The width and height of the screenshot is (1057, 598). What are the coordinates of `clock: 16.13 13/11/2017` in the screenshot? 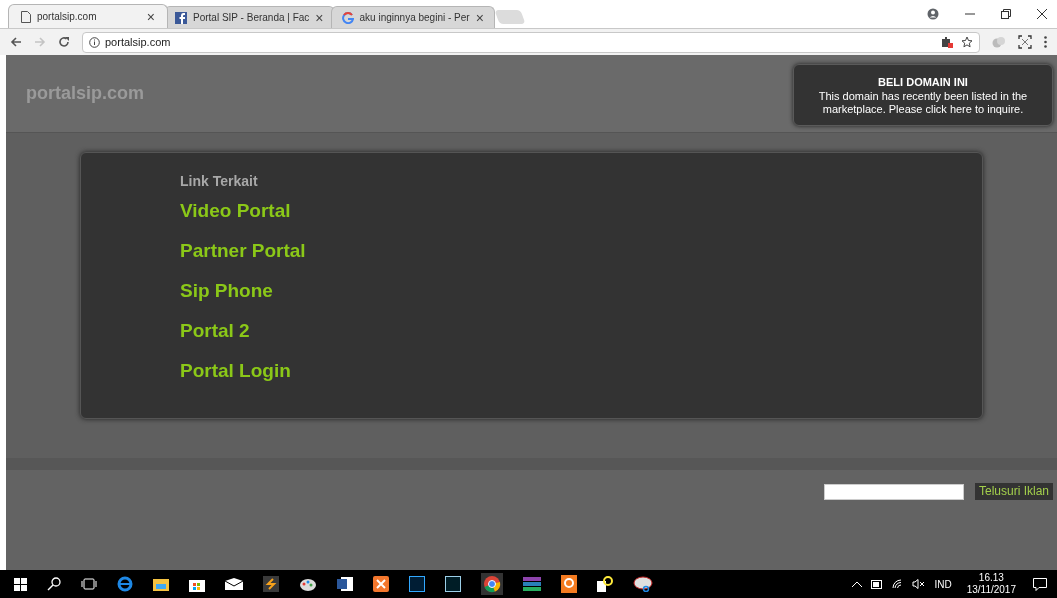 It's located at (991, 584).